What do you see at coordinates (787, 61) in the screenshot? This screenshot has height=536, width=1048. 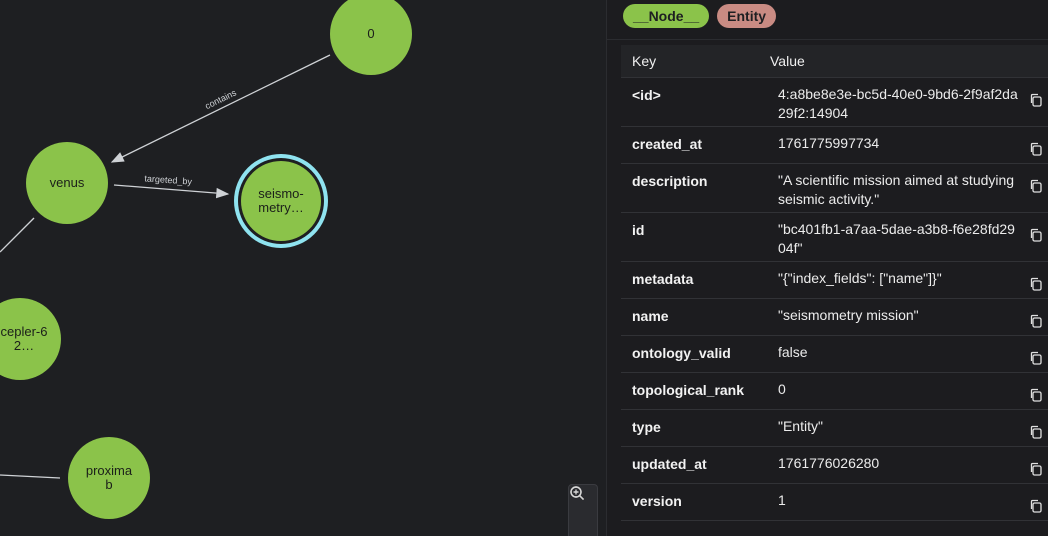 I see `header-value: Value` at bounding box center [787, 61].